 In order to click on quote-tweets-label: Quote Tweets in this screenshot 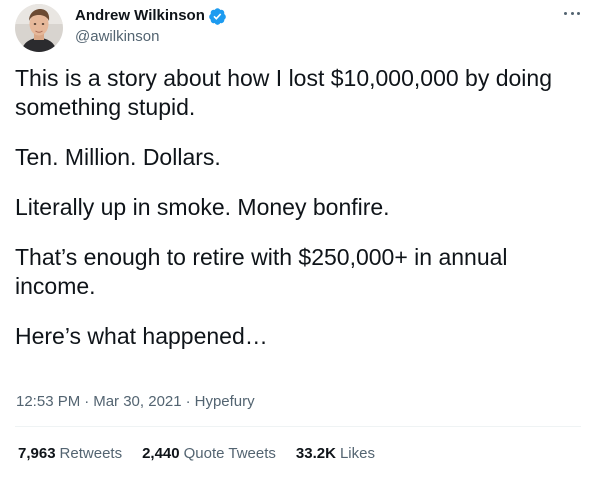, I will do `click(229, 453)`.